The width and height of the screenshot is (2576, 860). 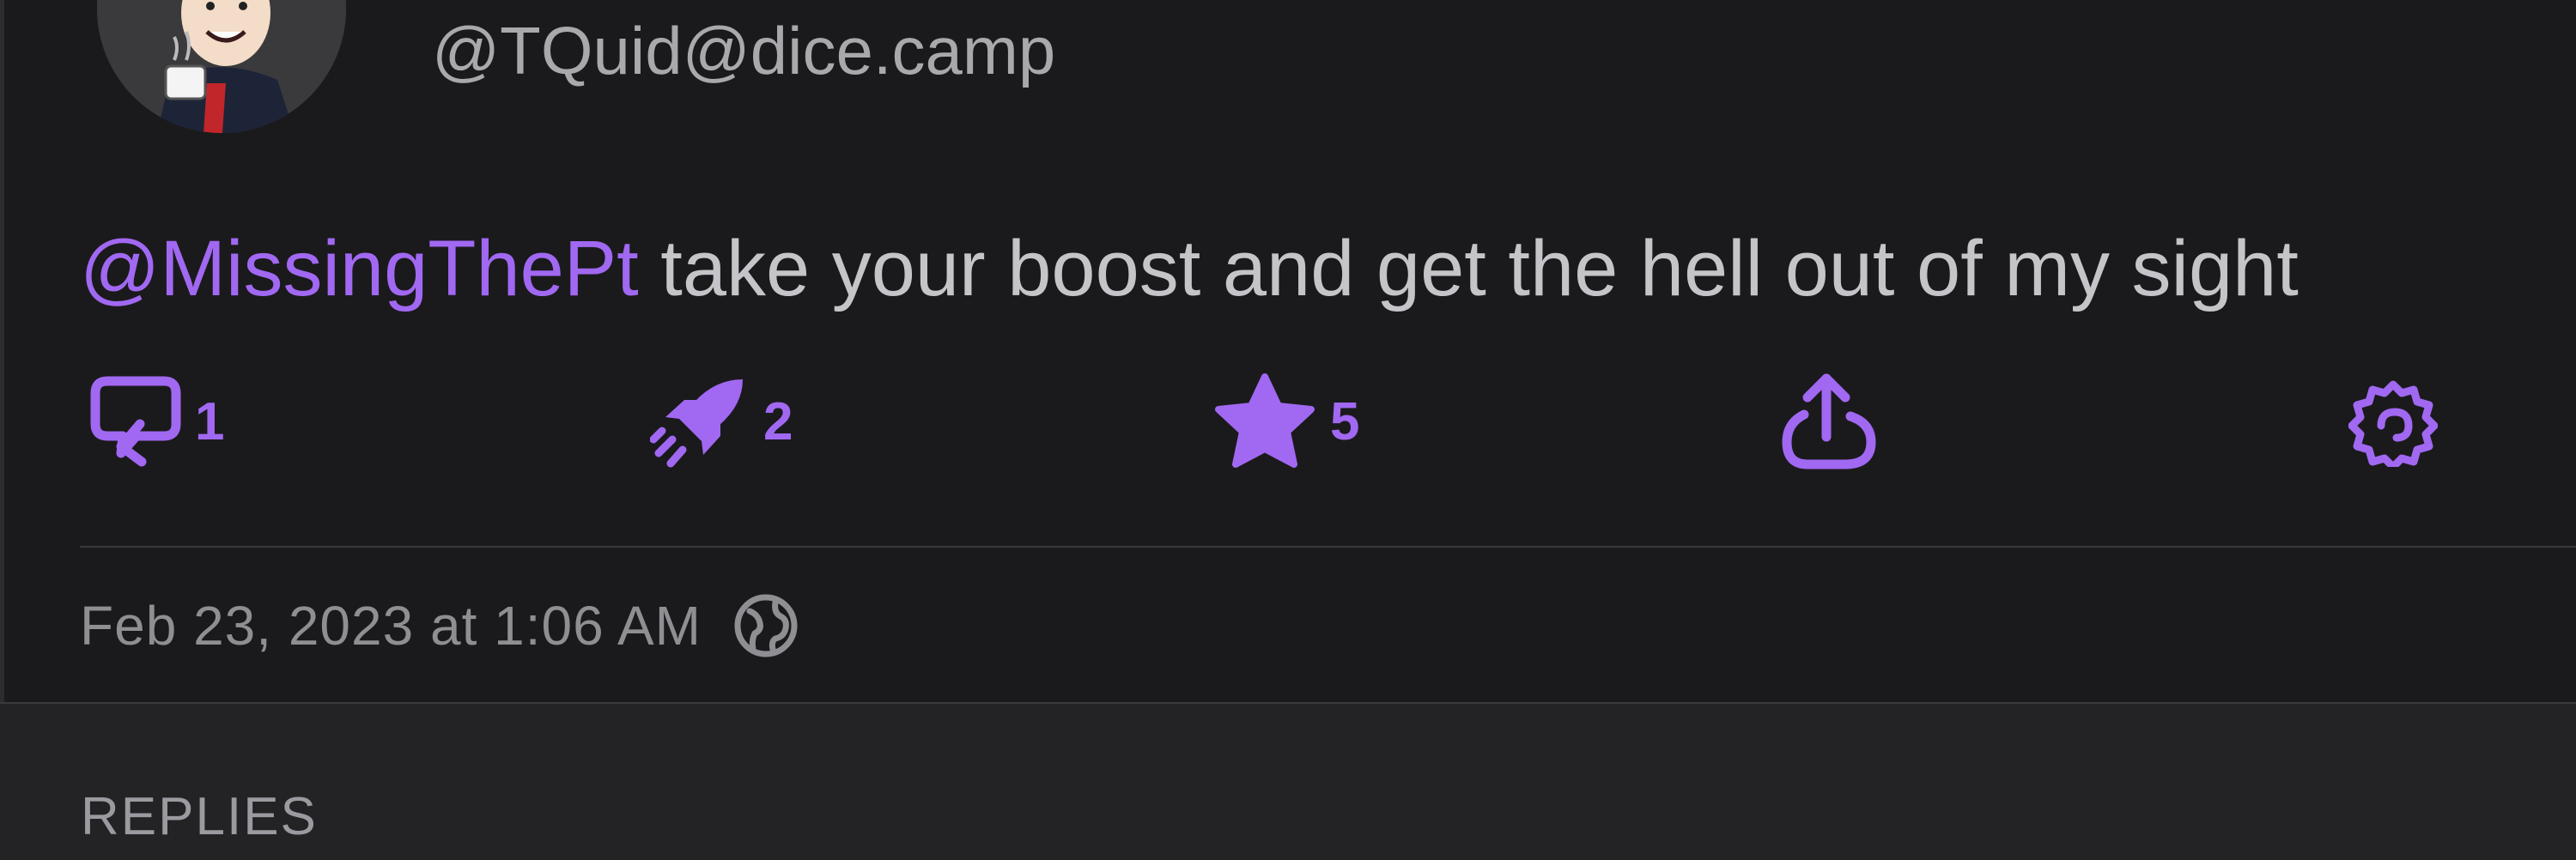 I want to click on favorite-count: 5, so click(x=1345, y=421).